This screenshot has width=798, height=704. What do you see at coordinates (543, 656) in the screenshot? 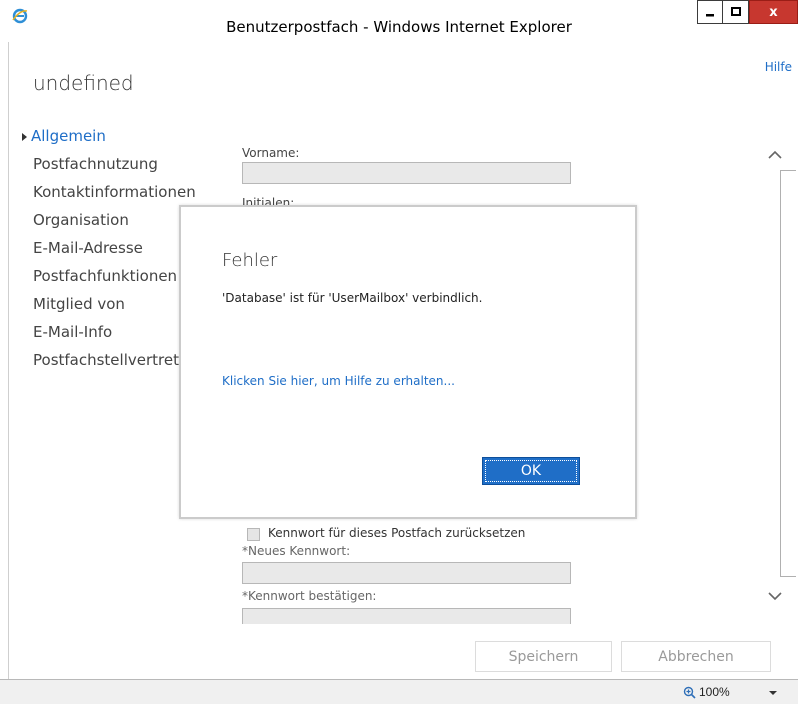
I see `save-button: Speichern` at bounding box center [543, 656].